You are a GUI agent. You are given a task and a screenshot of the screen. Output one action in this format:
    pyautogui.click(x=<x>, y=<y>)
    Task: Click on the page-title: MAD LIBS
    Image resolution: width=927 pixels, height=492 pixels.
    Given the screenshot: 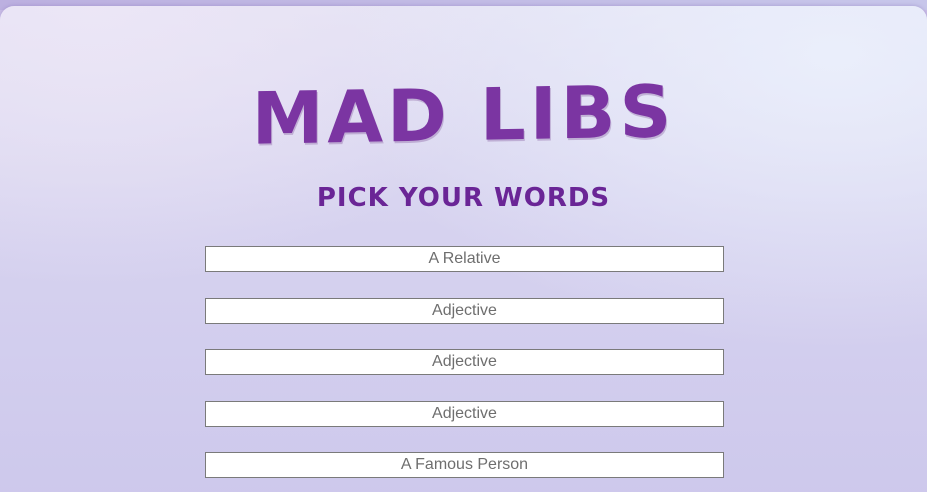 What is the action you would take?
    pyautogui.click(x=463, y=115)
    